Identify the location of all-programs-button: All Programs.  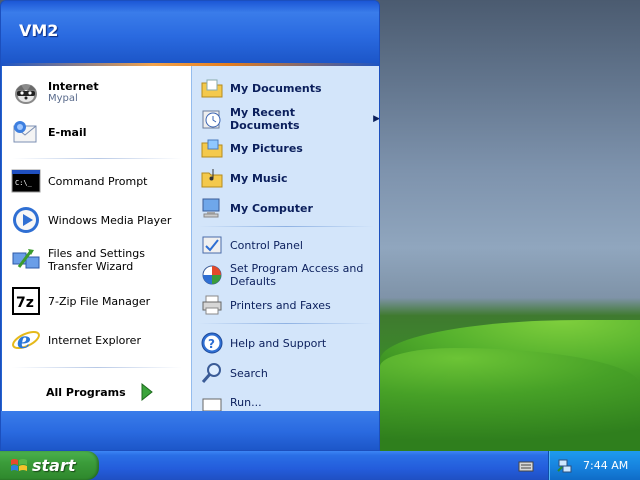
(100, 392).